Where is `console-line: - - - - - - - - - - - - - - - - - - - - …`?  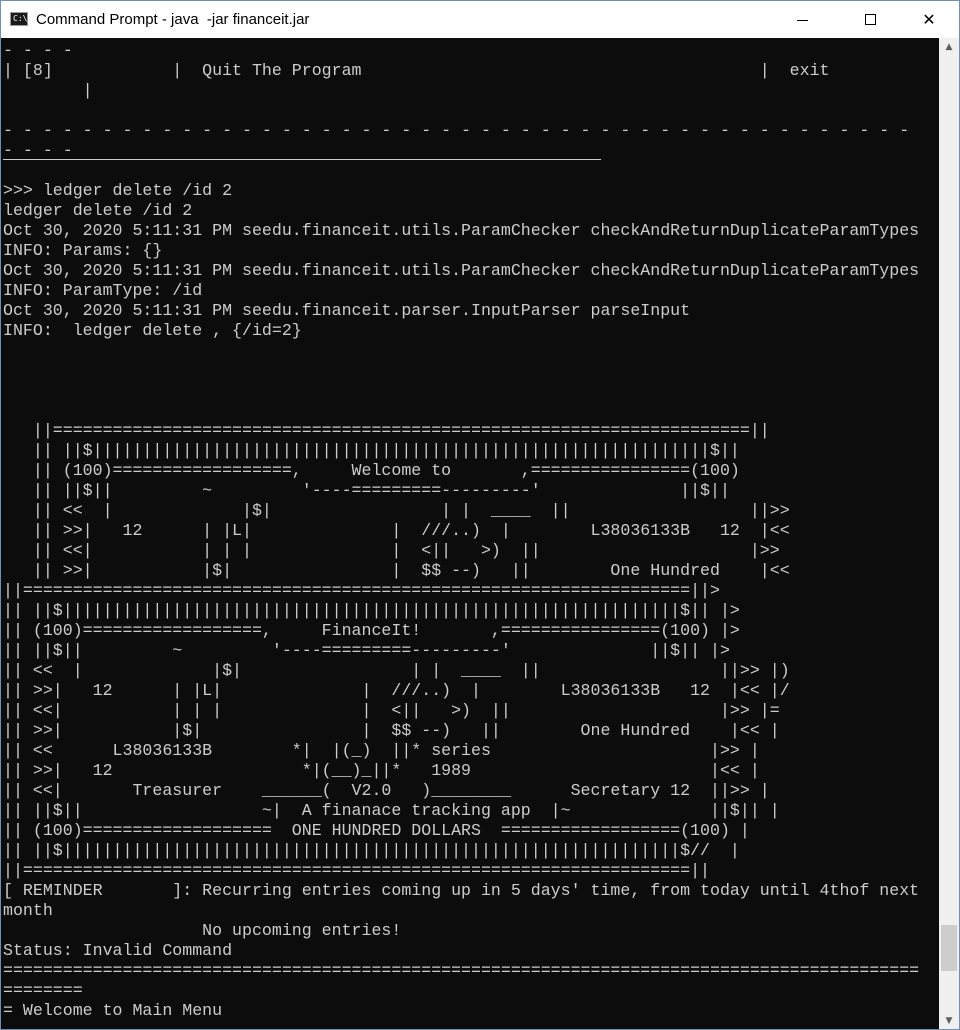 console-line: - - - - - - - - - - - - - - - - - - - - … is located at coordinates (456, 130).